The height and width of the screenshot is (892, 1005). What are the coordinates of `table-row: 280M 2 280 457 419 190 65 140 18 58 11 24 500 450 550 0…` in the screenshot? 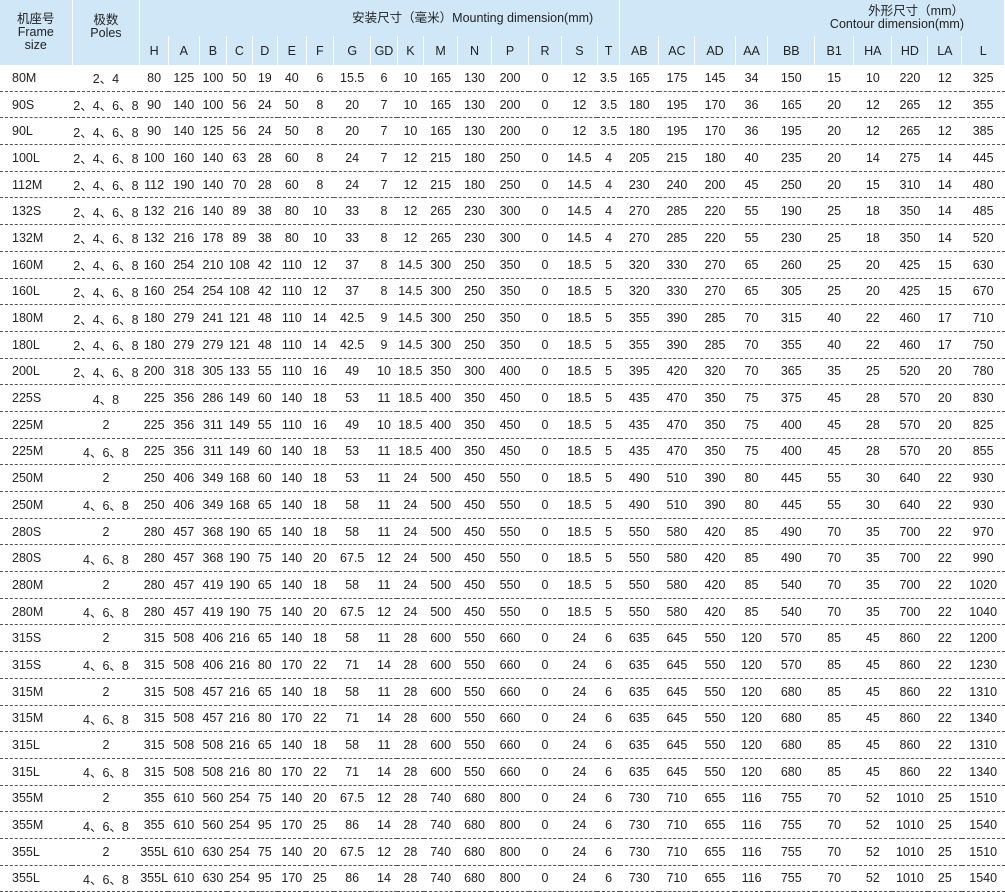 It's located at (502, 585).